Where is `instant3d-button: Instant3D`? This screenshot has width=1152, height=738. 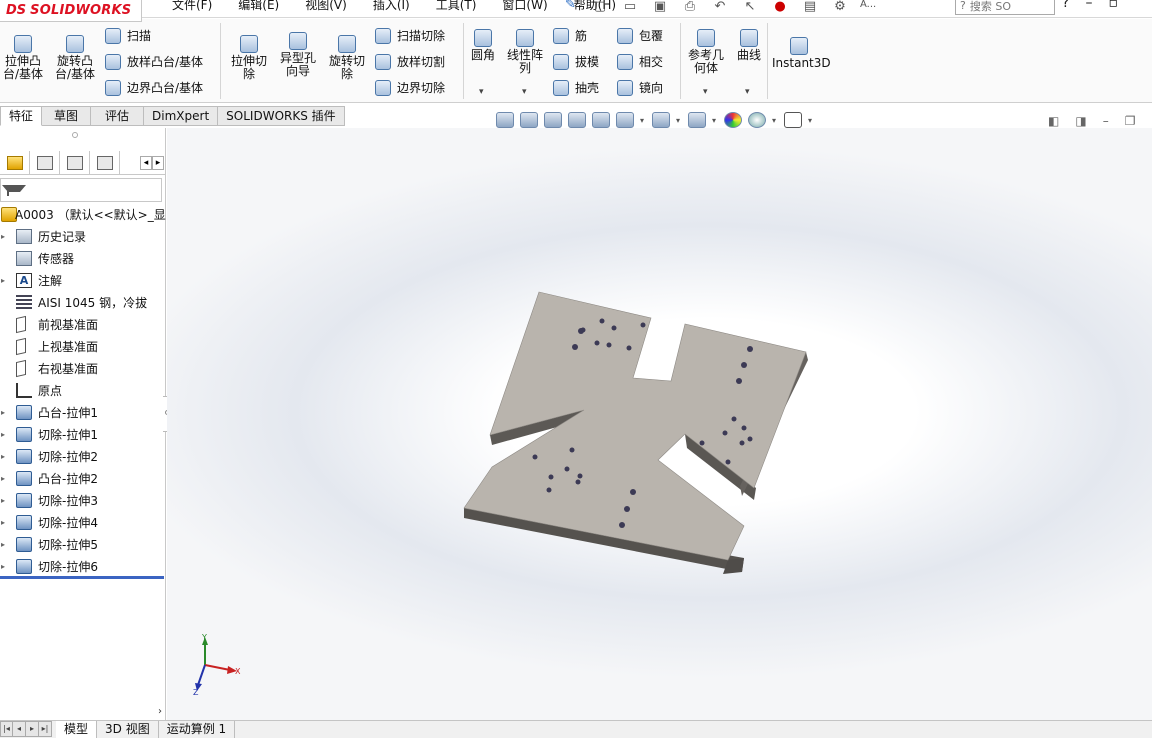
instant3d-button: Instant3D is located at coordinates (801, 53).